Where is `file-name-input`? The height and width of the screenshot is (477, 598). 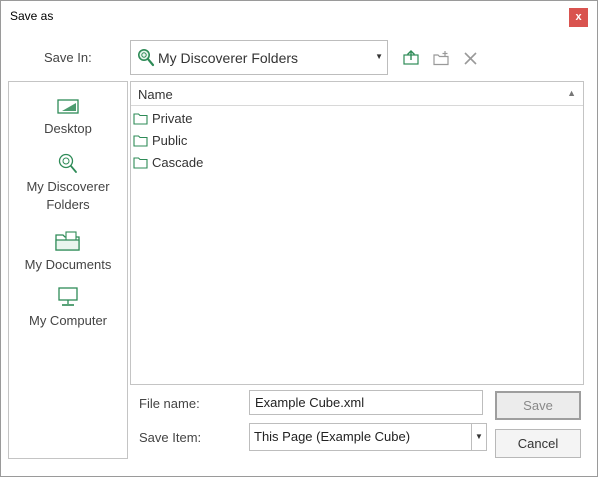 file-name-input is located at coordinates (366, 402).